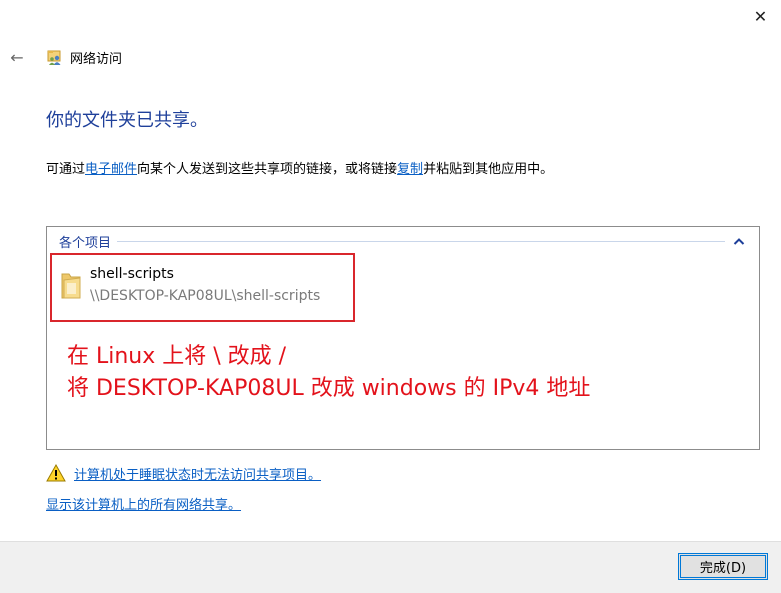 Image resolution: width=781 pixels, height=593 pixels. What do you see at coordinates (421, 241) in the screenshot?
I see `group-divider` at bounding box center [421, 241].